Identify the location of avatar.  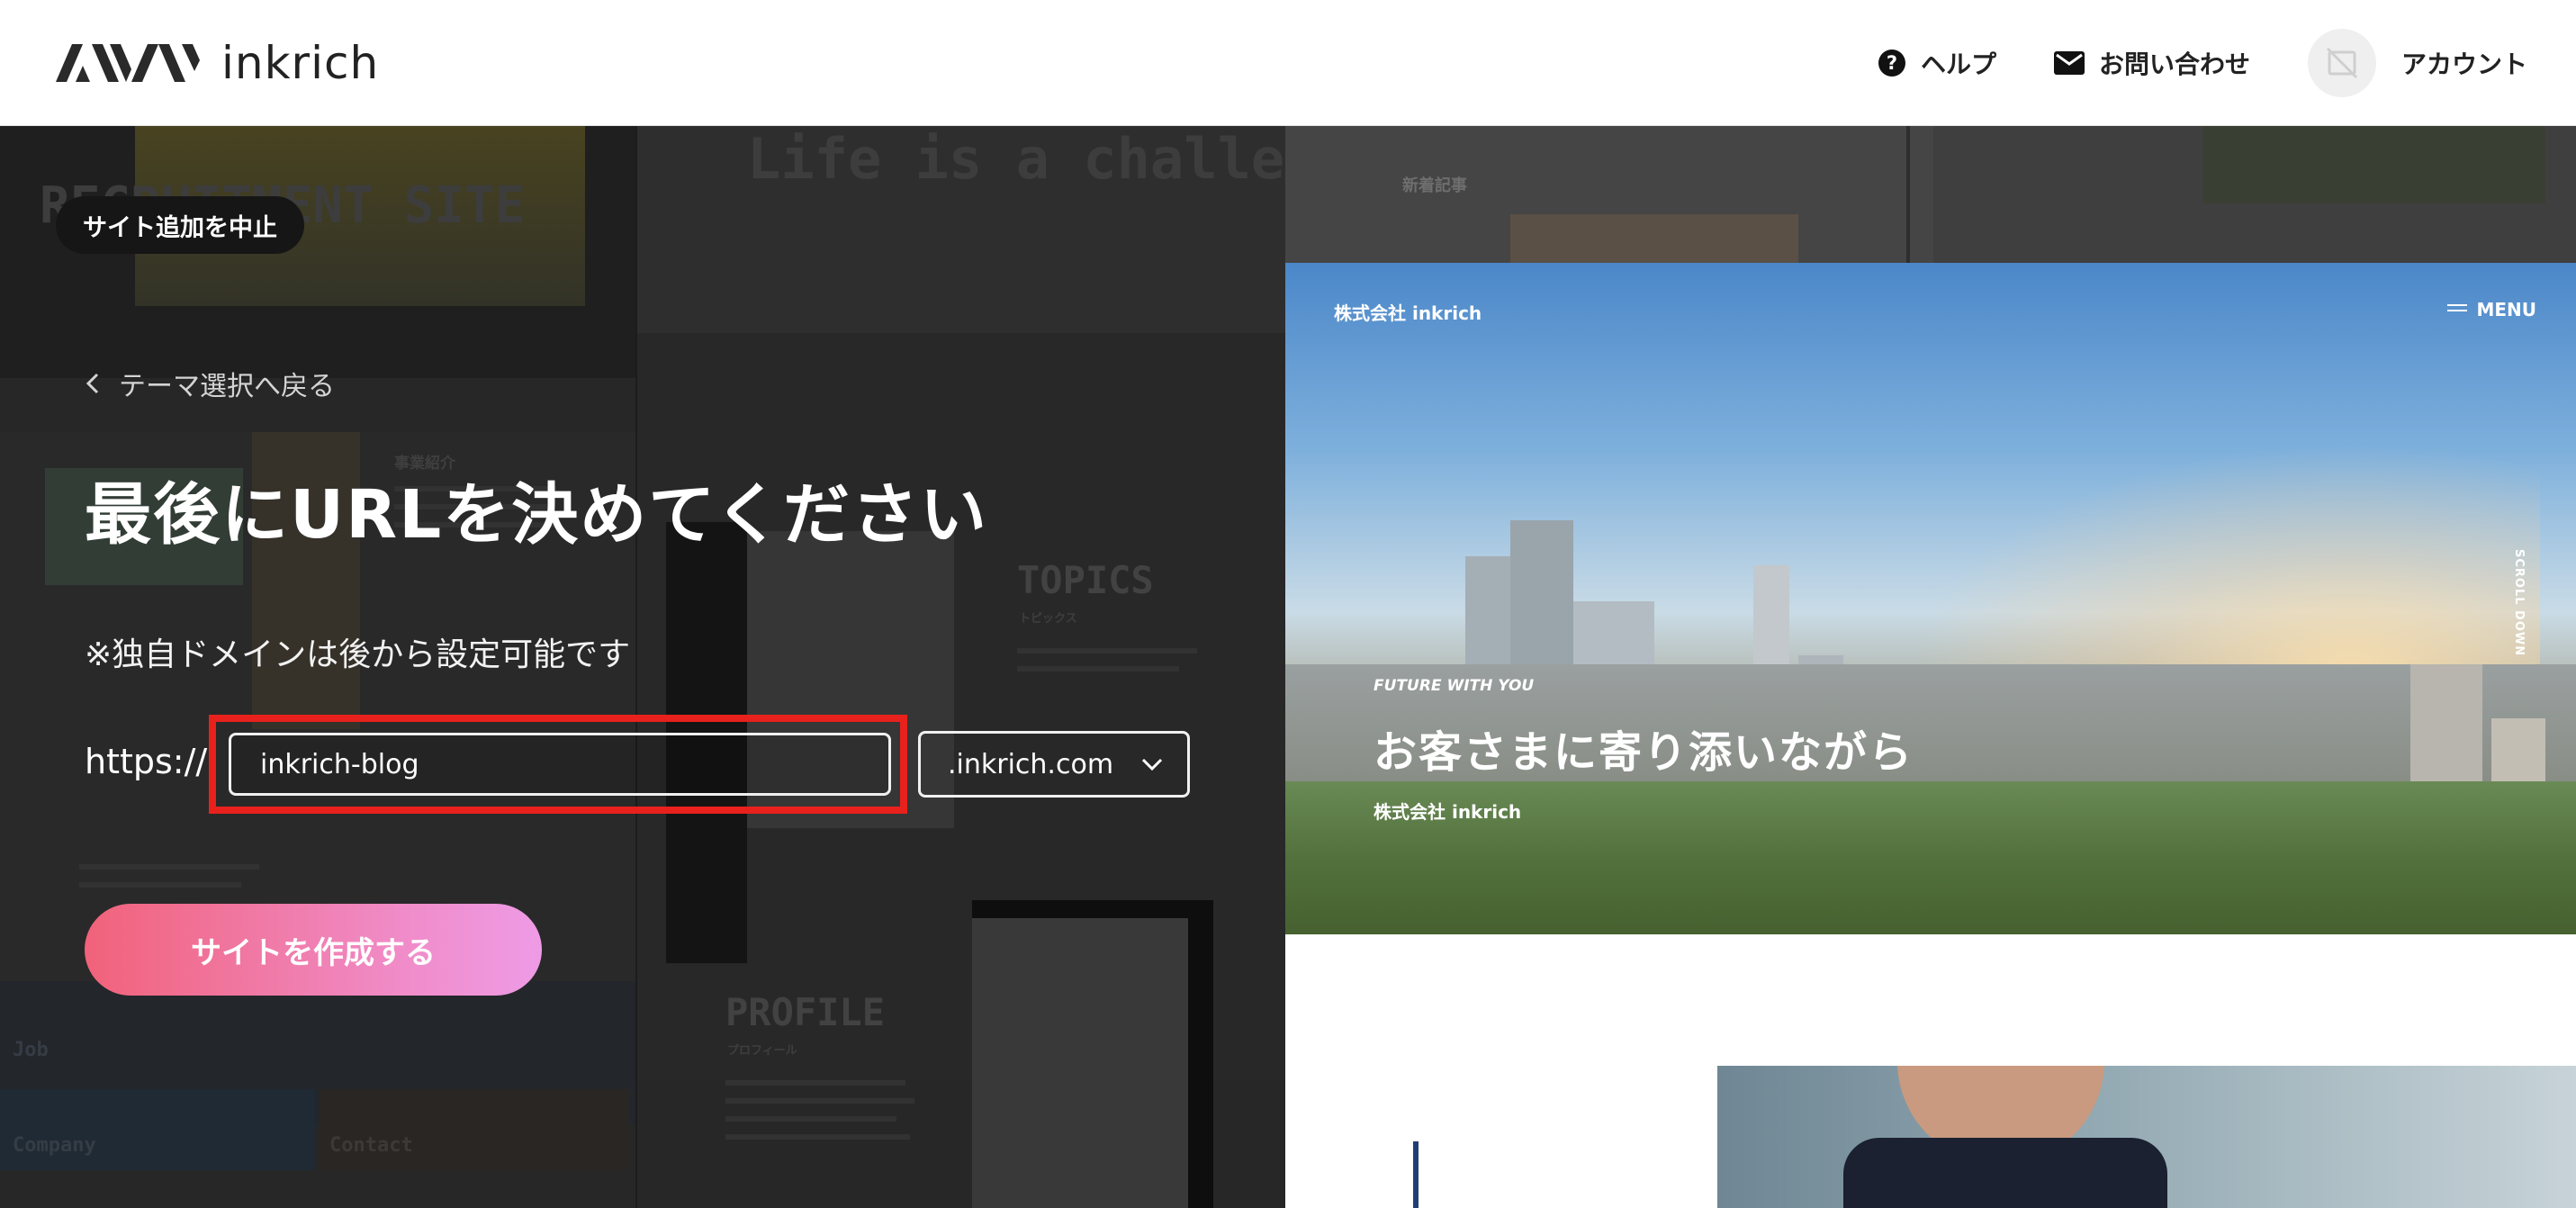
(2341, 62).